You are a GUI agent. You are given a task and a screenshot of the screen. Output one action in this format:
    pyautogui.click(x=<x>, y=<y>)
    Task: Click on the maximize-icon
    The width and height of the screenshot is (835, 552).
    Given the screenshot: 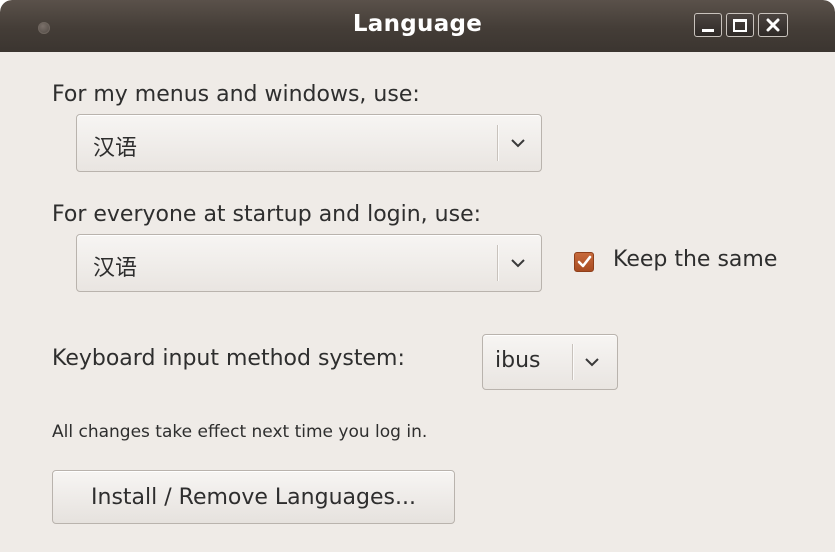 What is the action you would take?
    pyautogui.click(x=740, y=25)
    